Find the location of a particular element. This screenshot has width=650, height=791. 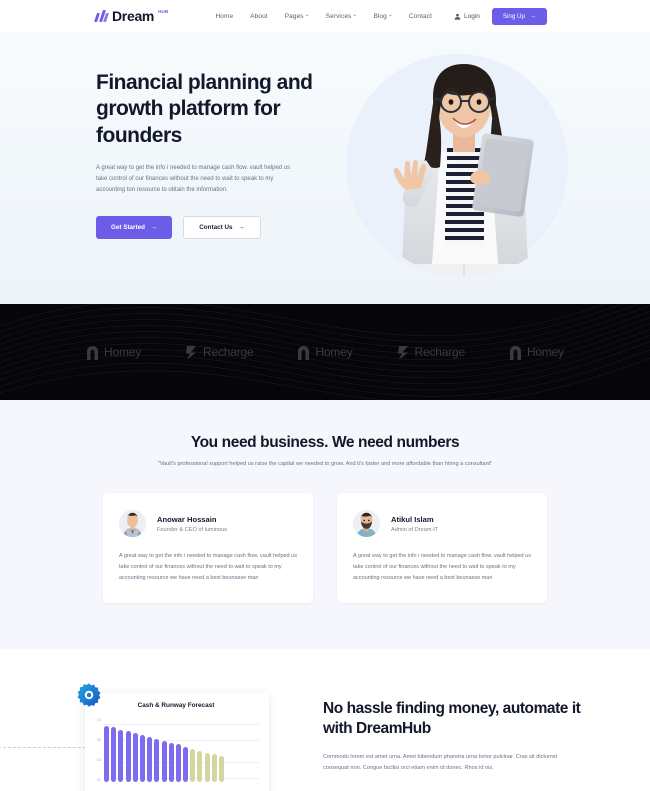

nav-label: Contact is located at coordinates (420, 16).